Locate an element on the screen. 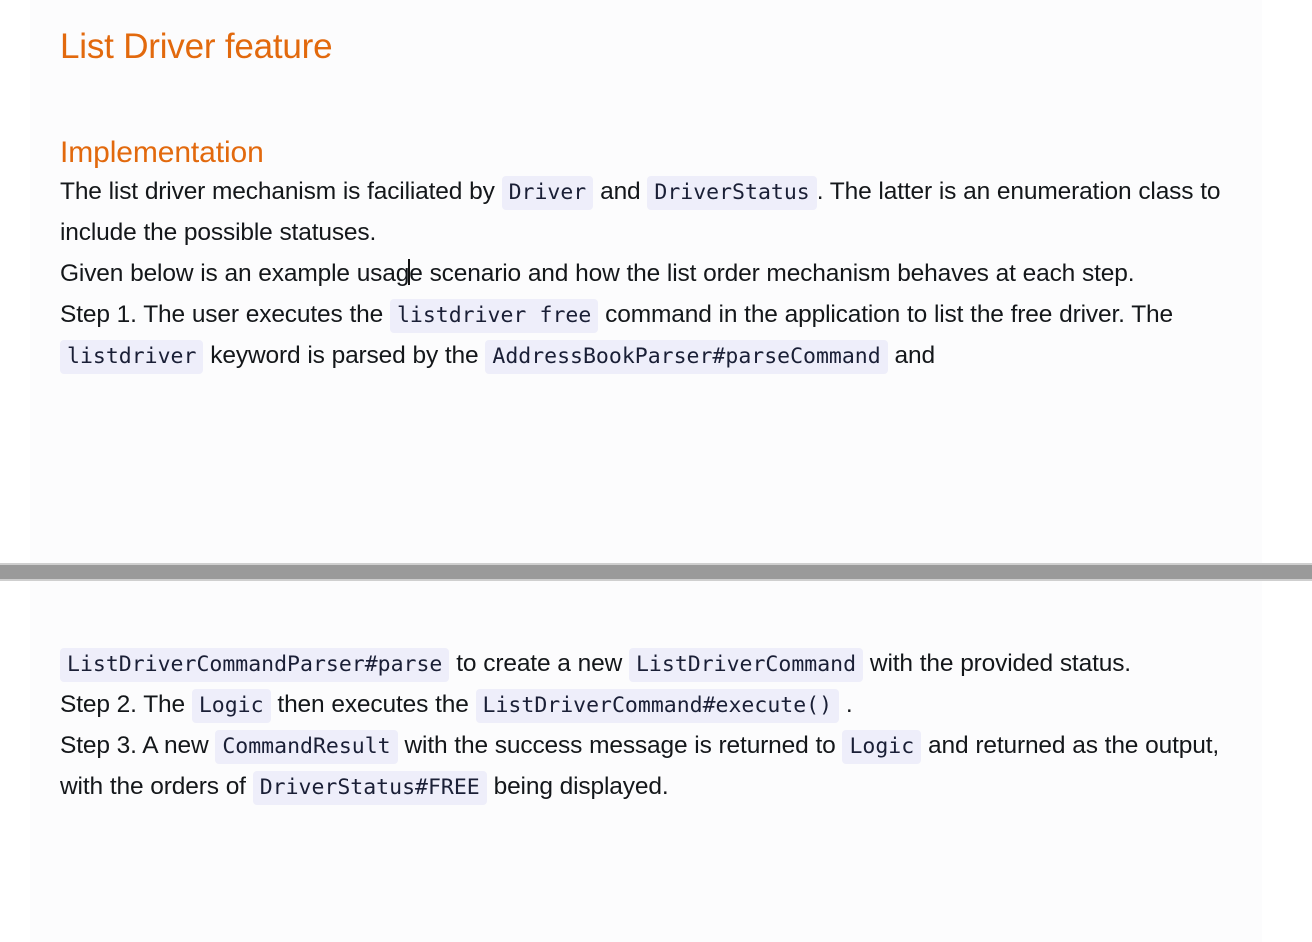  paragraph-step-1-text-4: and is located at coordinates (911, 355).